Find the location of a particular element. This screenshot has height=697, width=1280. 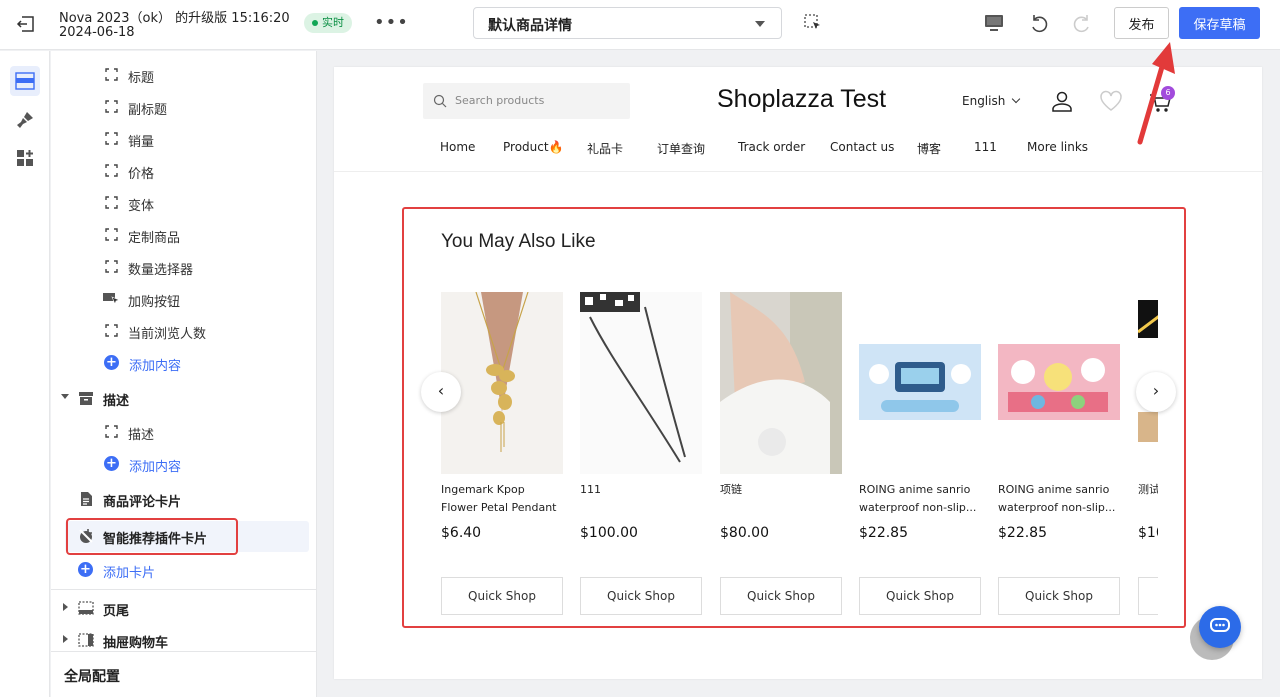

nav-link: 礼品卡 is located at coordinates (605, 148).